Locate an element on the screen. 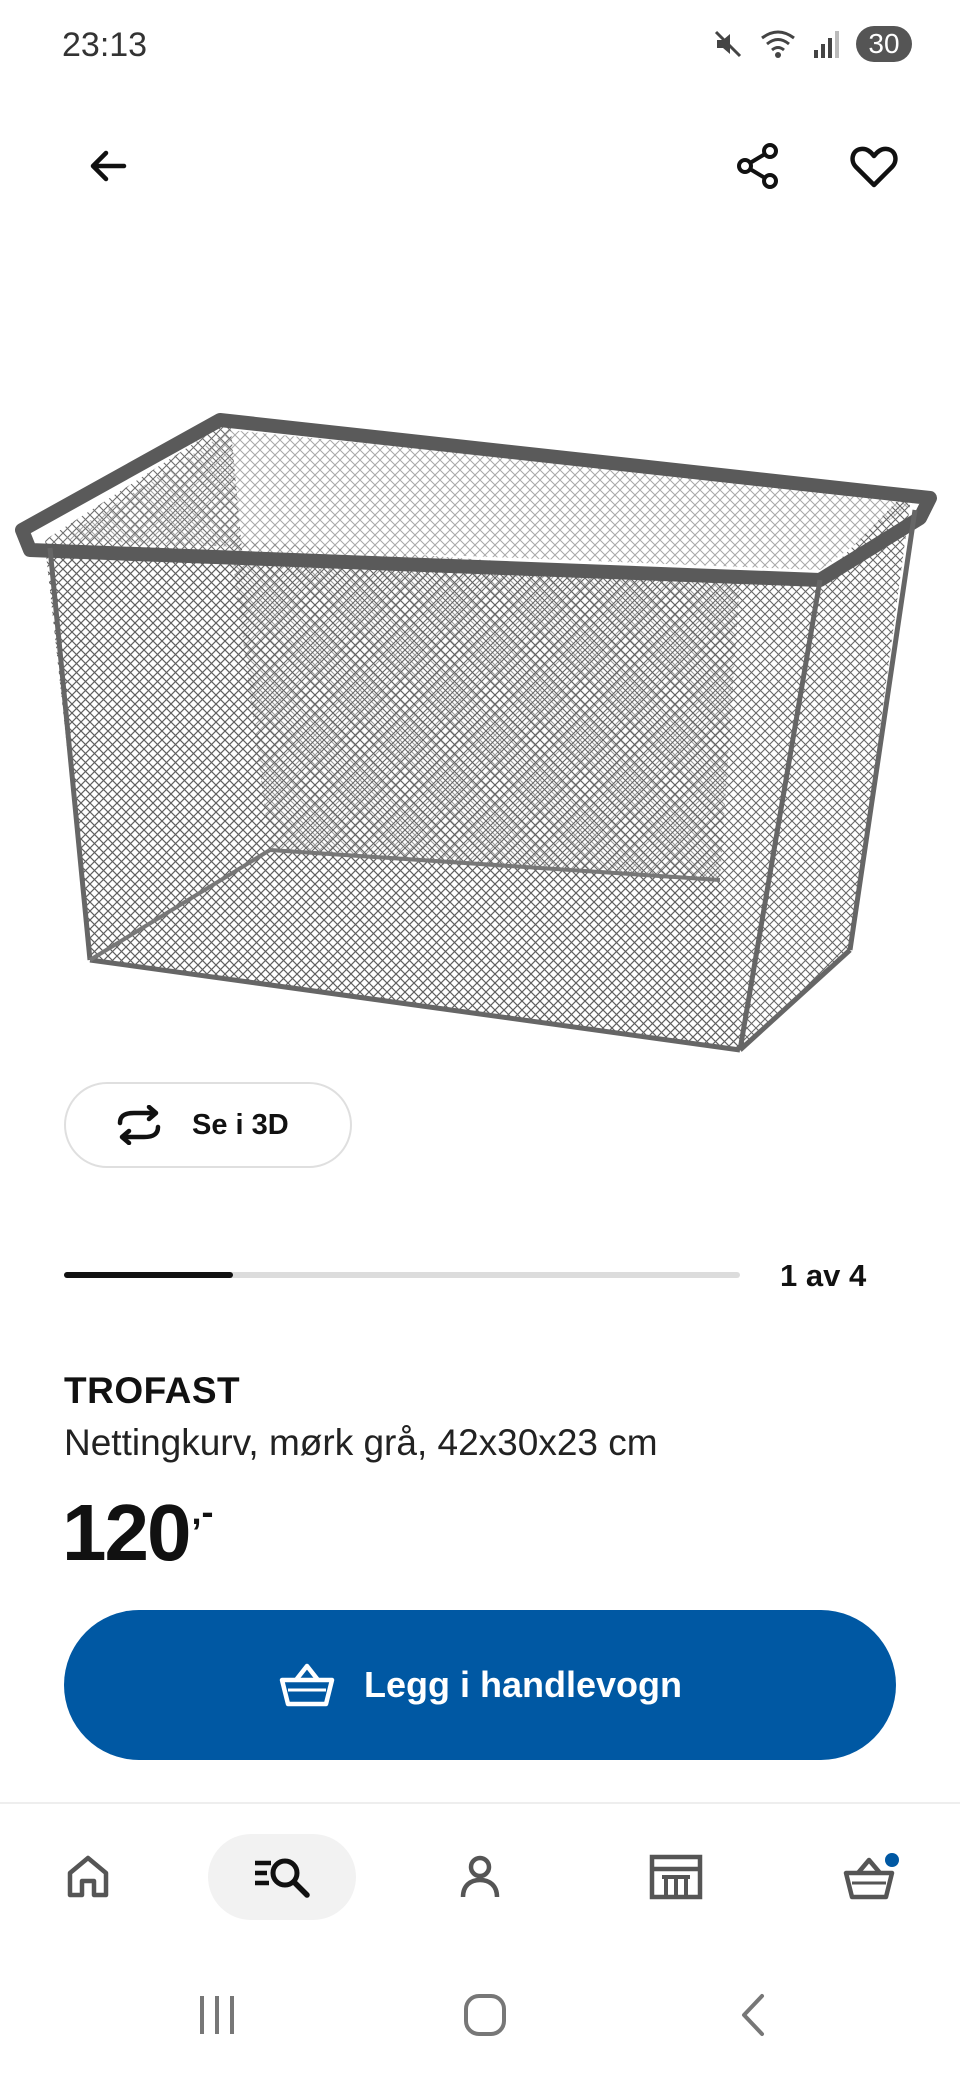  price-integer: 120 is located at coordinates (126, 1532).